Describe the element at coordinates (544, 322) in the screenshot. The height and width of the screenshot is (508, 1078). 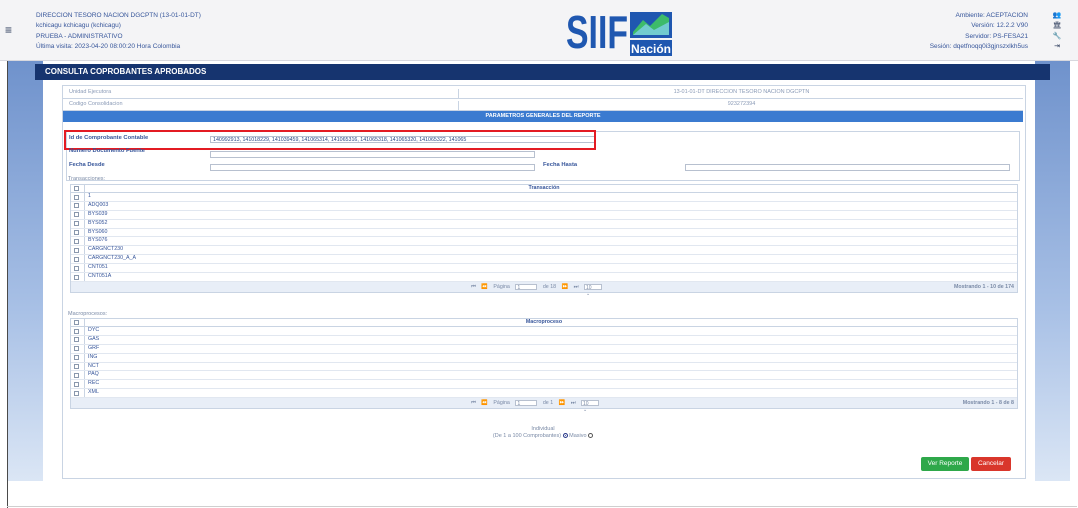
I see `macroproceso-column: Macroproceso` at that location.